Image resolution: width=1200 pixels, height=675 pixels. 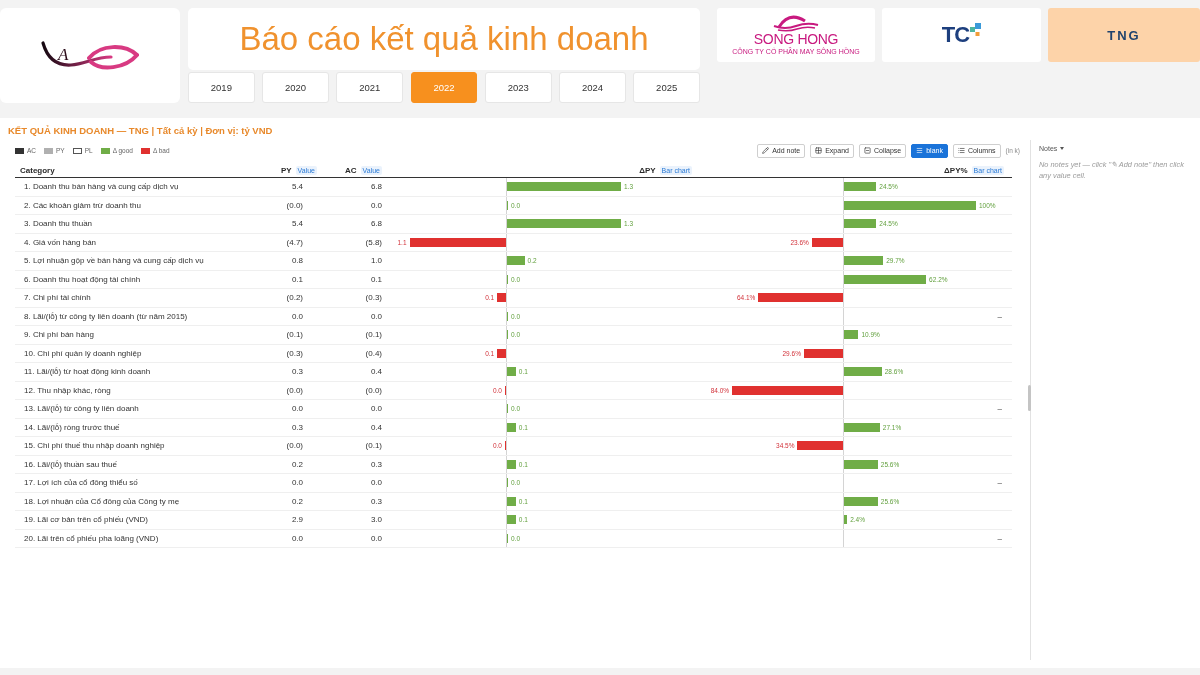 What do you see at coordinates (60, 242) in the screenshot?
I see `category-cell-text: 4. Giá vốn hàng bán` at bounding box center [60, 242].